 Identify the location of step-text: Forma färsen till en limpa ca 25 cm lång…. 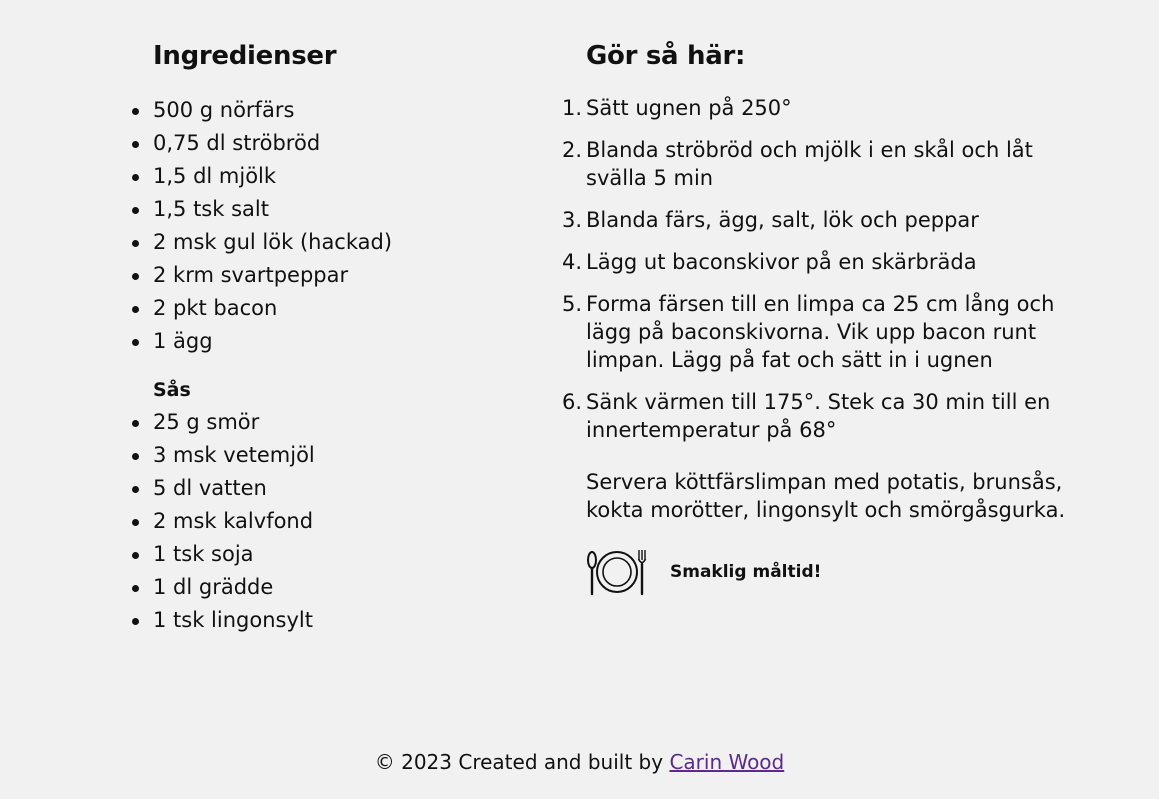
(820, 332).